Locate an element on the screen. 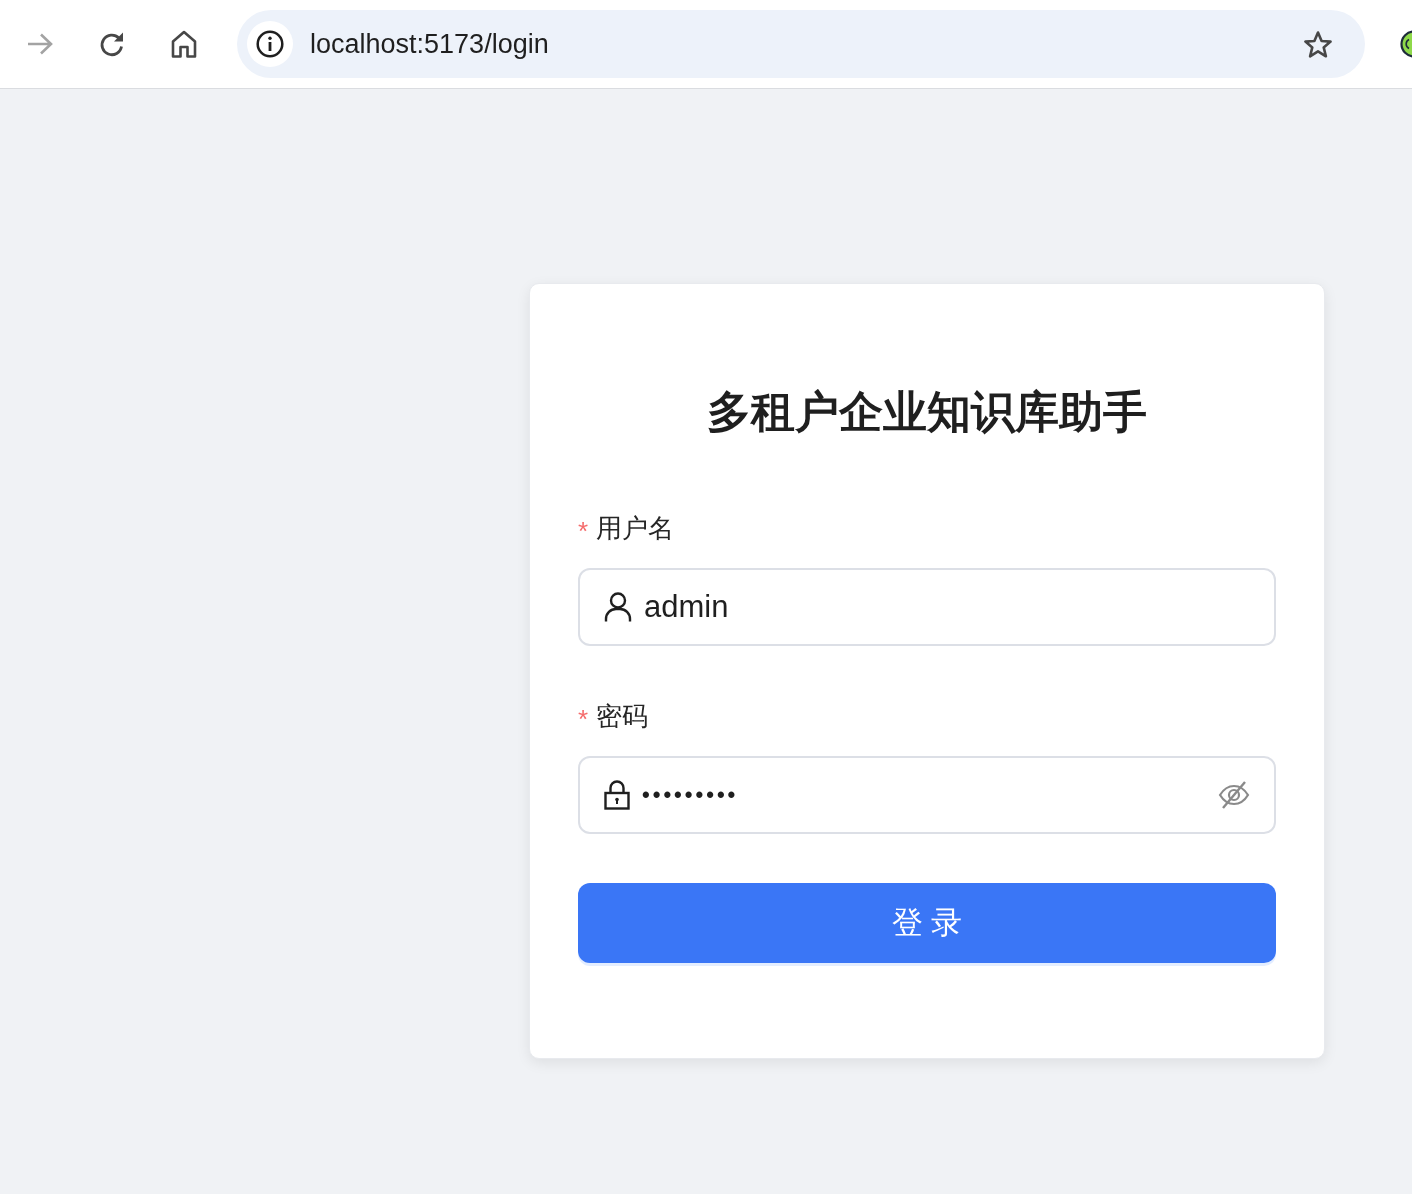 This screenshot has height=1194, width=1412. field-label: 密码 is located at coordinates (622, 716).